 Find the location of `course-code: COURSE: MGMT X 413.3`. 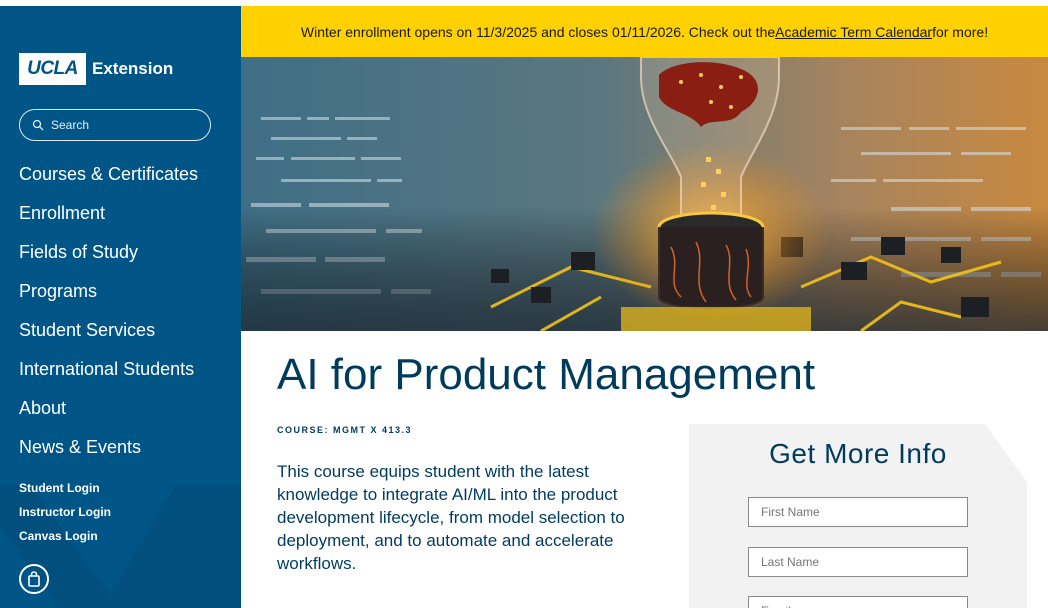

course-code: COURSE: MGMT X 413.3 is located at coordinates (345, 430).